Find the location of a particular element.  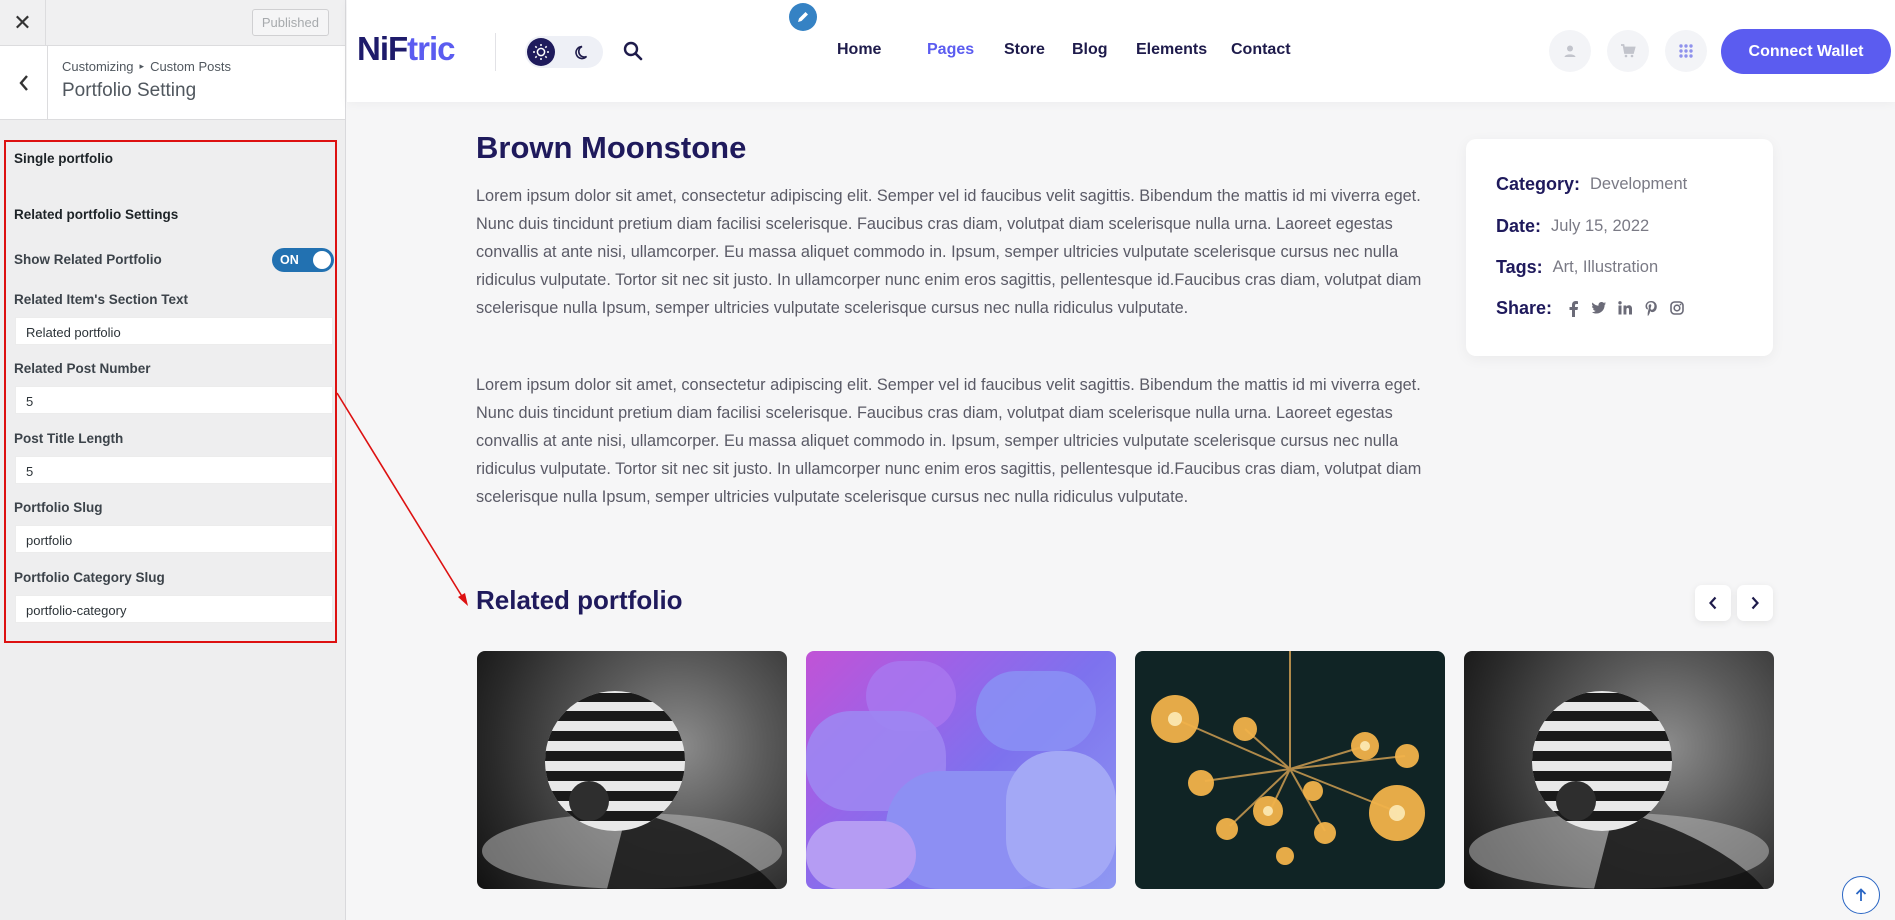

facebook-icon is located at coordinates (1573, 308).